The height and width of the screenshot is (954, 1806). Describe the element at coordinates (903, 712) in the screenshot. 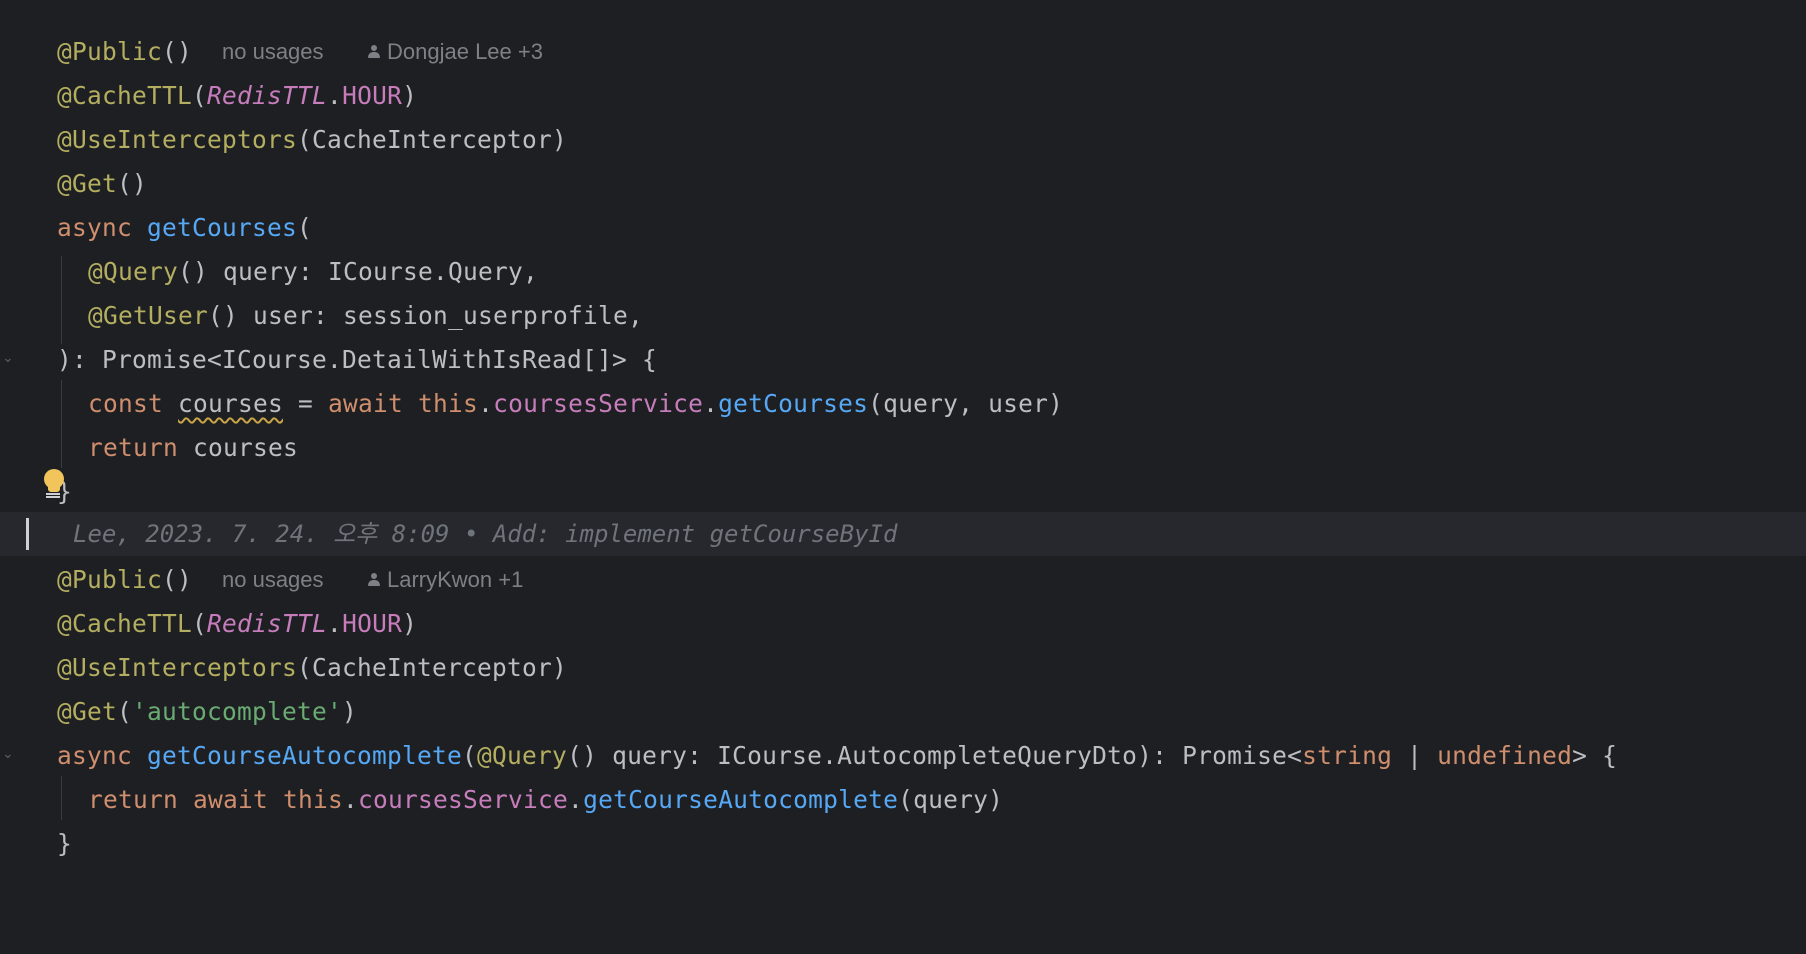

I see `code-line: @Get('autocomplete')` at that location.